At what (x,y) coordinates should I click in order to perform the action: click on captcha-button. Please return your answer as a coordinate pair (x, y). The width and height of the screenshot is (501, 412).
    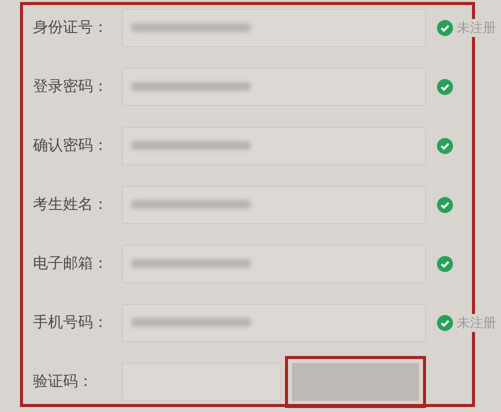
    Looking at the image, I should click on (355, 381).